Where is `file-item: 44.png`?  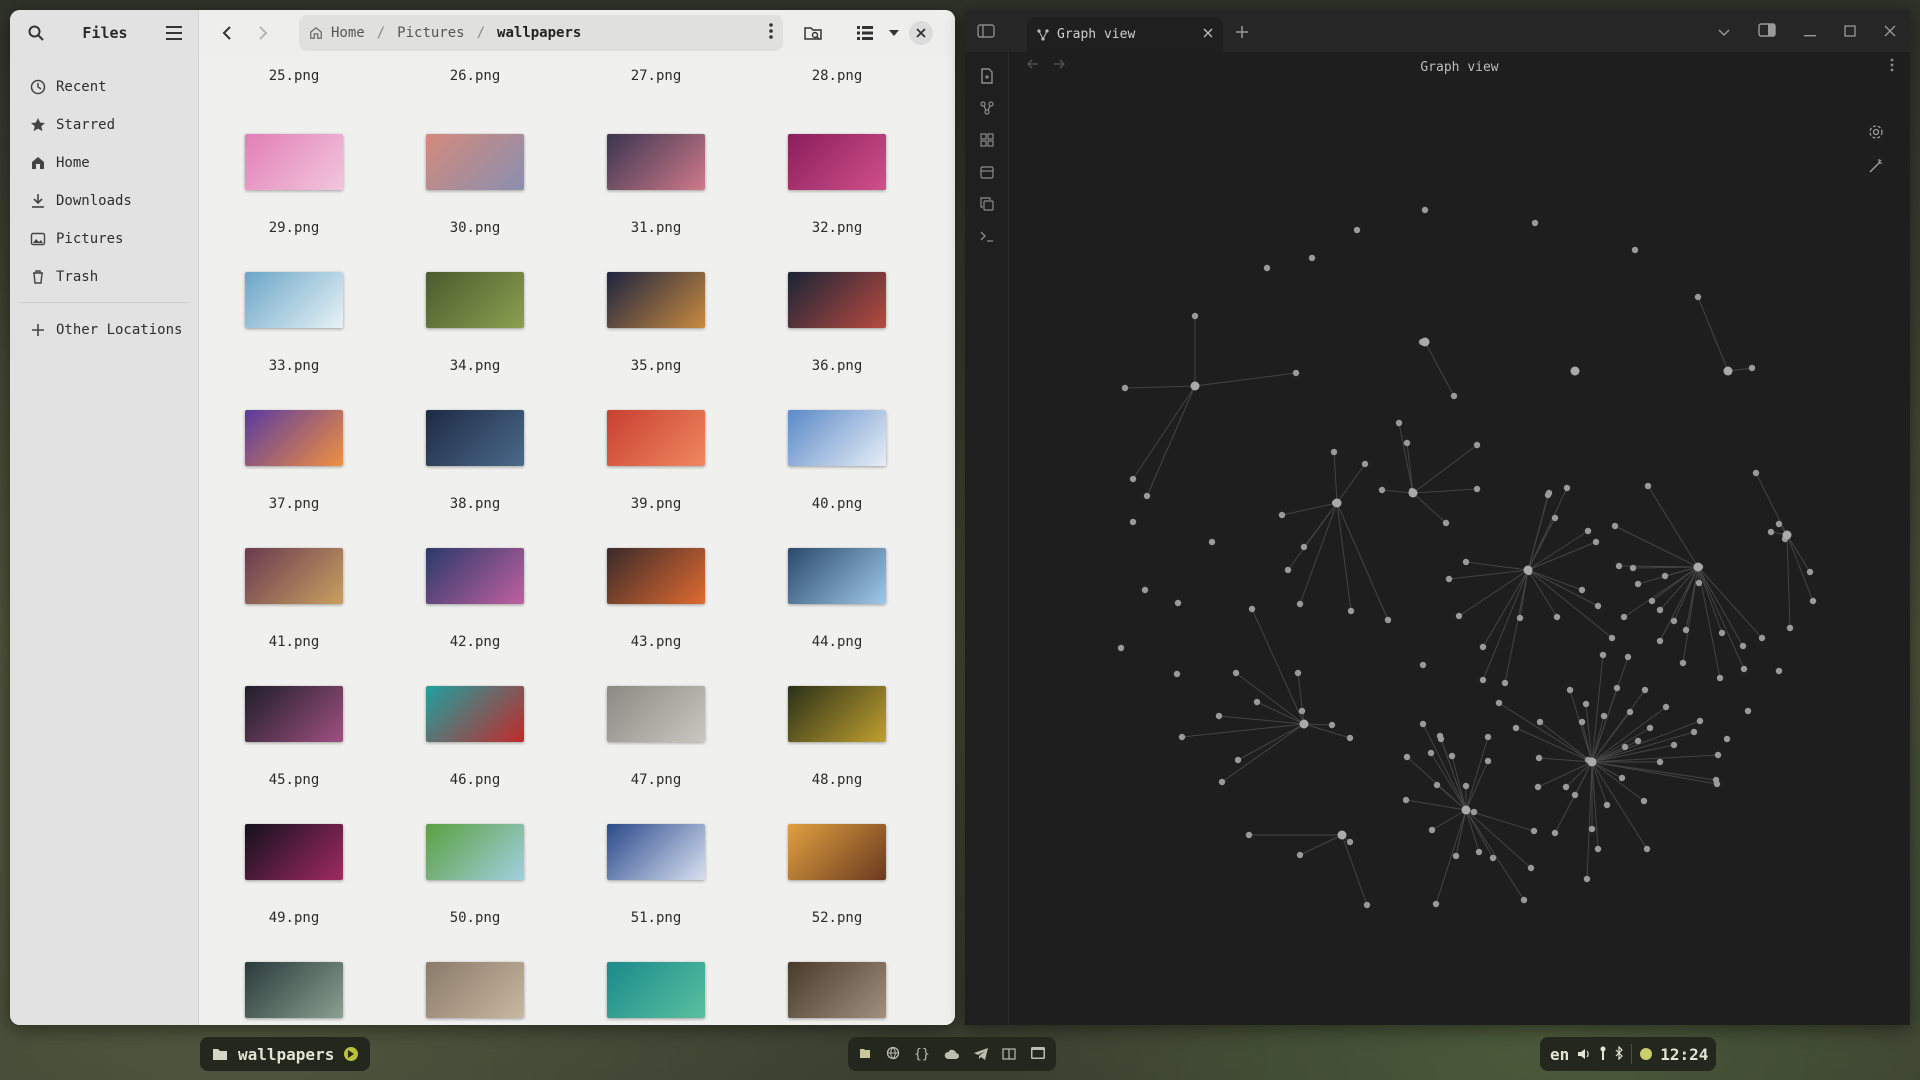 file-item: 44.png is located at coordinates (837, 599).